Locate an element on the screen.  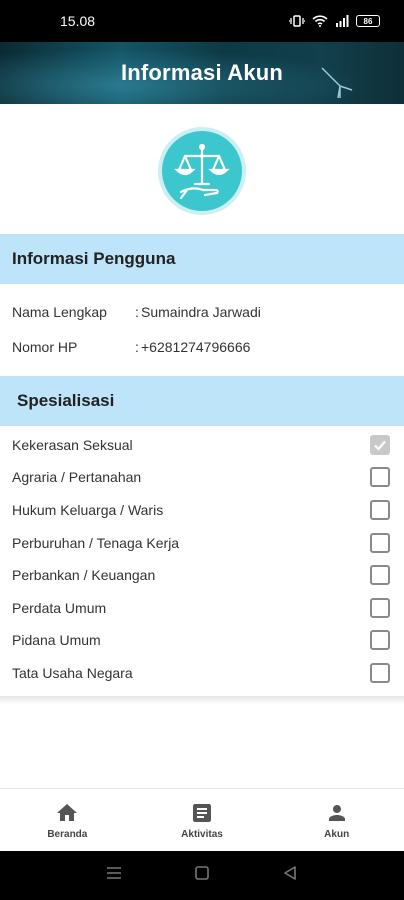
back-button is located at coordinates (290, 875).